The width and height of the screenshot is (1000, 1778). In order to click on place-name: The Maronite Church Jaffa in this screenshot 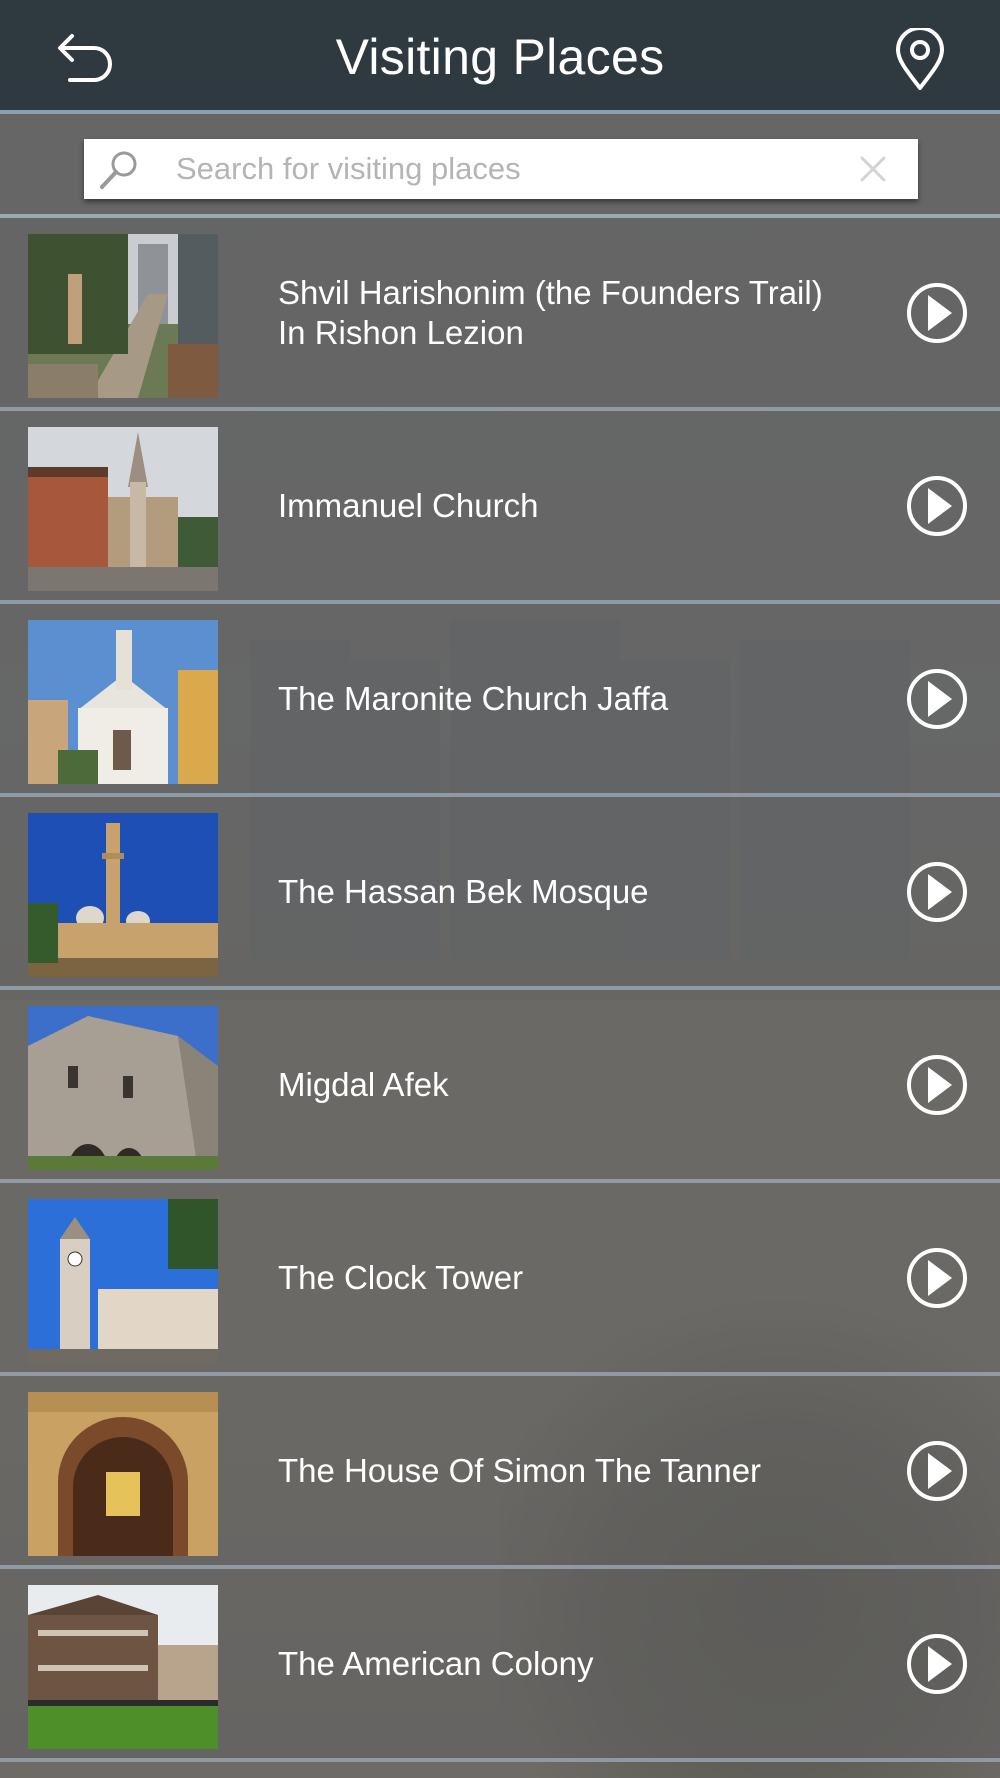, I will do `click(473, 698)`.